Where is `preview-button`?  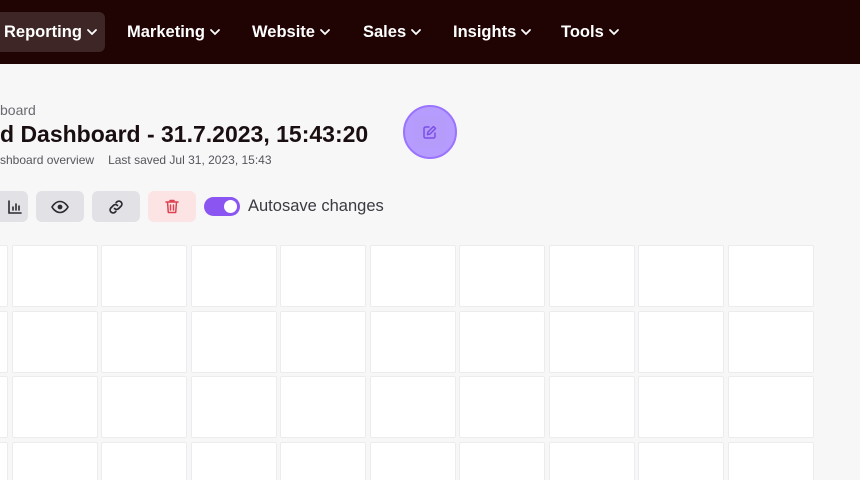
preview-button is located at coordinates (60, 206).